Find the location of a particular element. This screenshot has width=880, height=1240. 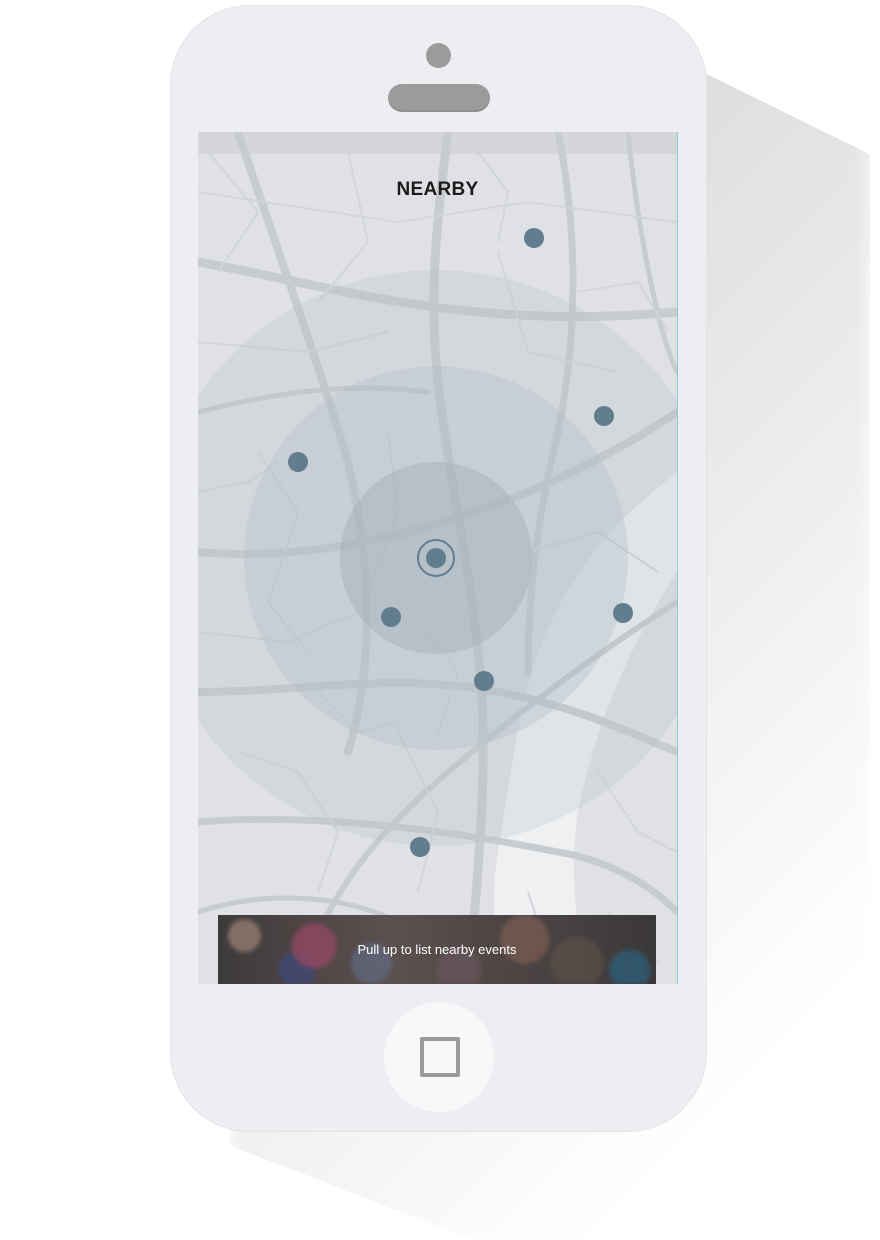

front-camera-icon is located at coordinates (438, 55).